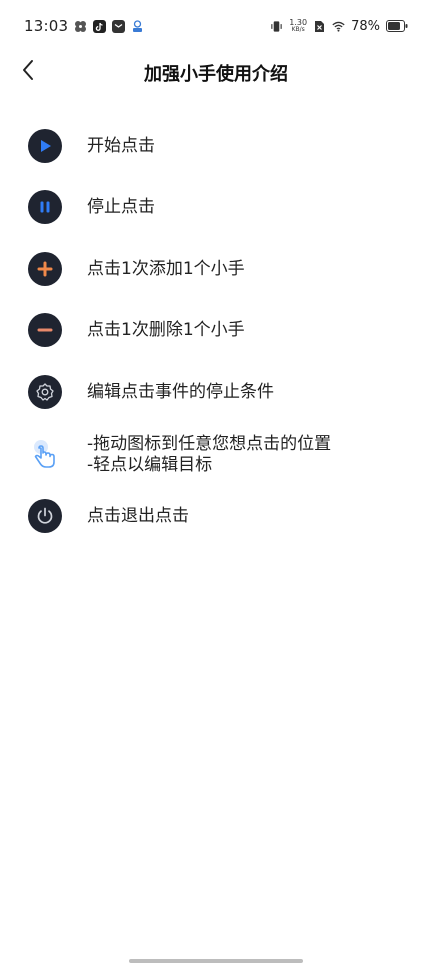  Describe the element at coordinates (100, 26) in the screenshot. I see `tiktok-icon` at that location.